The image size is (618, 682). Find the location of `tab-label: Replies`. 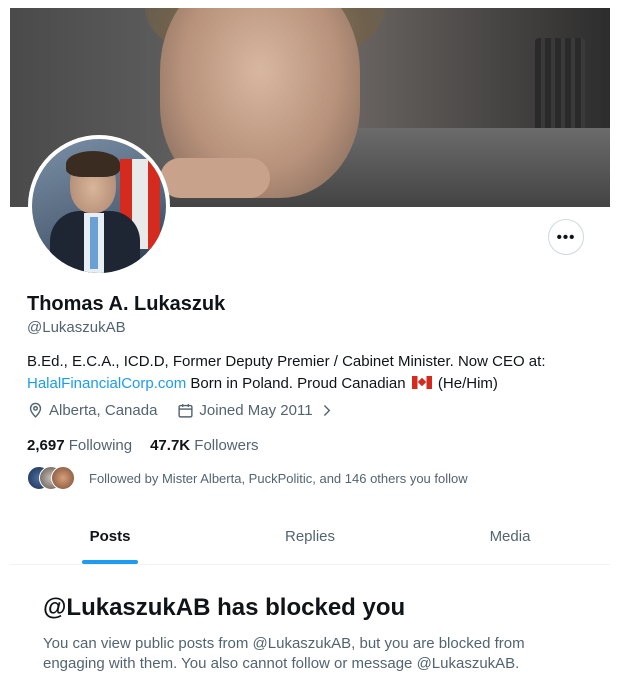

tab-label: Replies is located at coordinates (310, 536).